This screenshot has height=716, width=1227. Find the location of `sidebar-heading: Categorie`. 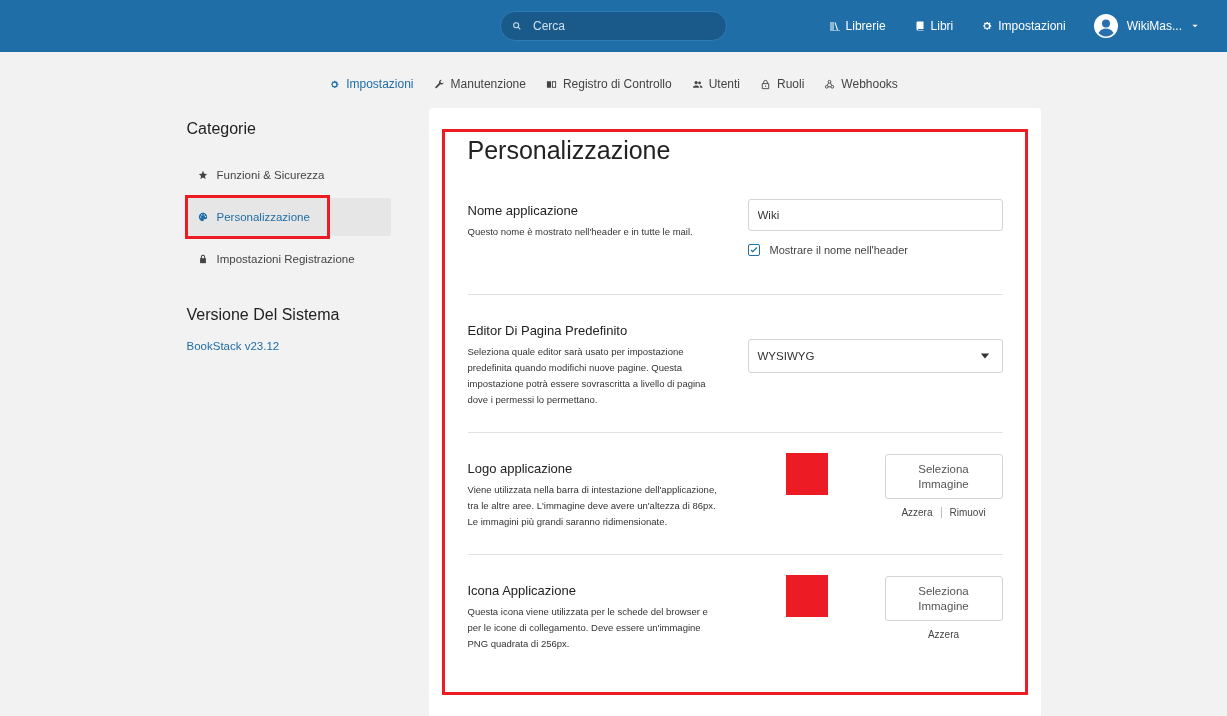

sidebar-heading: Categorie is located at coordinates (221, 129).